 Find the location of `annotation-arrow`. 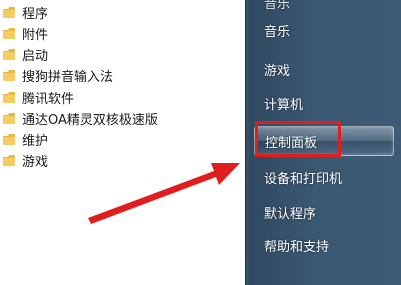

annotation-arrow is located at coordinates (164, 193).